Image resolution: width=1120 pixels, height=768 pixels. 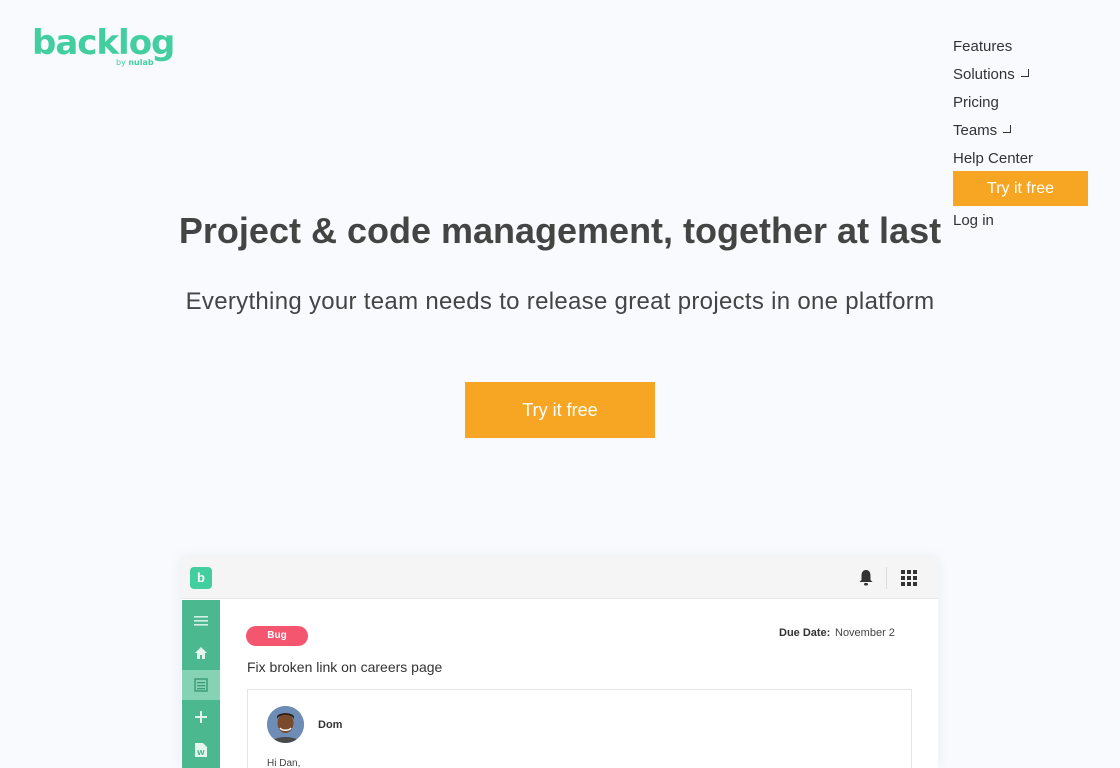 I want to click on comment-card: Dom Hi Dan,, so click(x=579, y=728).